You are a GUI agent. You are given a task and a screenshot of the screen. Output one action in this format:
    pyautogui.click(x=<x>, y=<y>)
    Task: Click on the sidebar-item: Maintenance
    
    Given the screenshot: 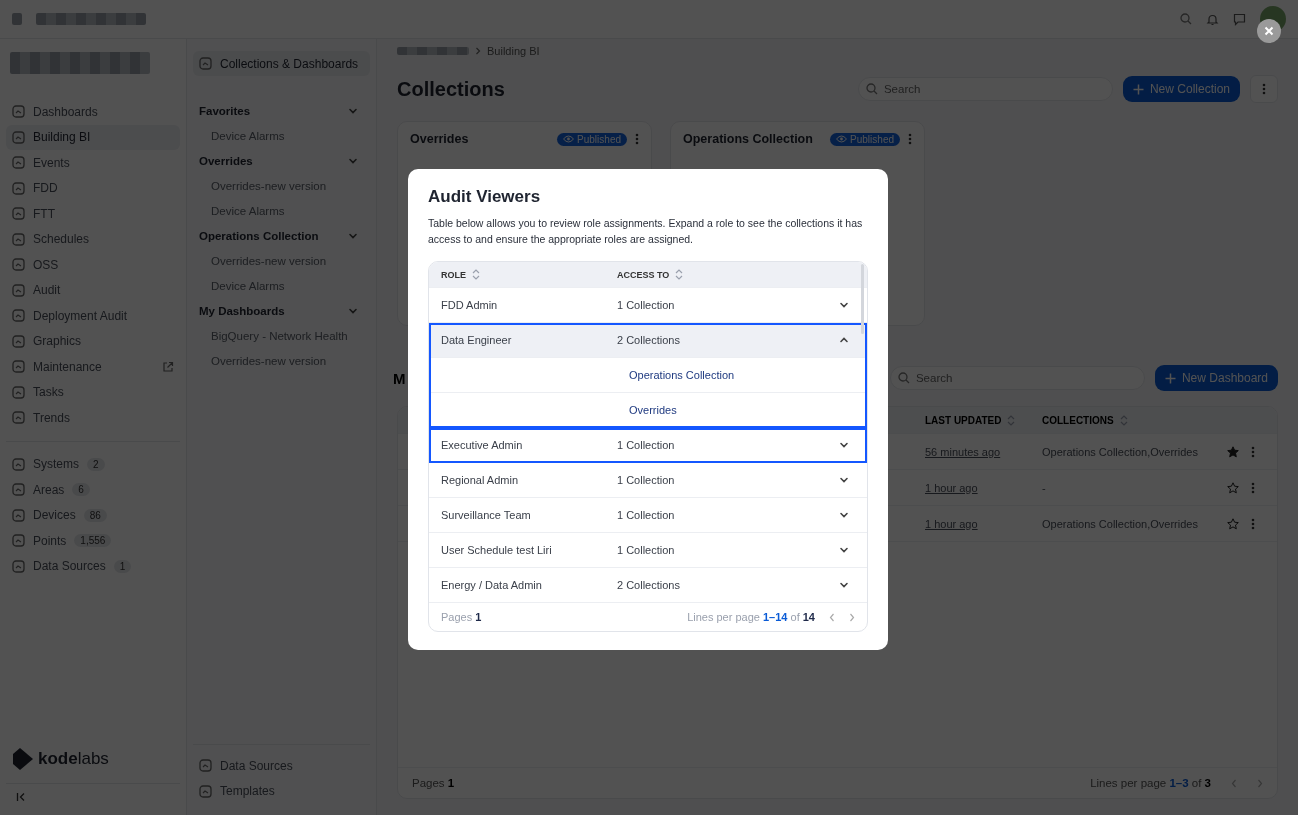 What is the action you would take?
    pyautogui.click(x=93, y=367)
    